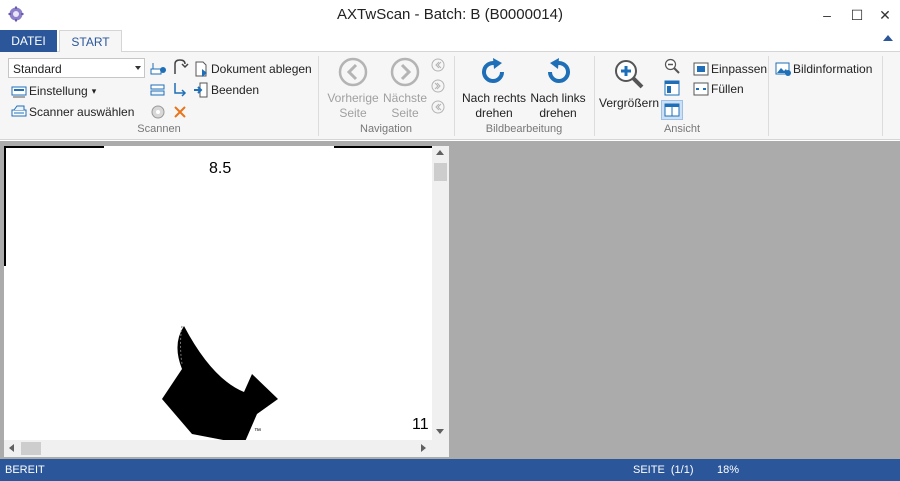  What do you see at coordinates (94, 90) in the screenshot?
I see `settings-dropdown-icon: ▾` at bounding box center [94, 90].